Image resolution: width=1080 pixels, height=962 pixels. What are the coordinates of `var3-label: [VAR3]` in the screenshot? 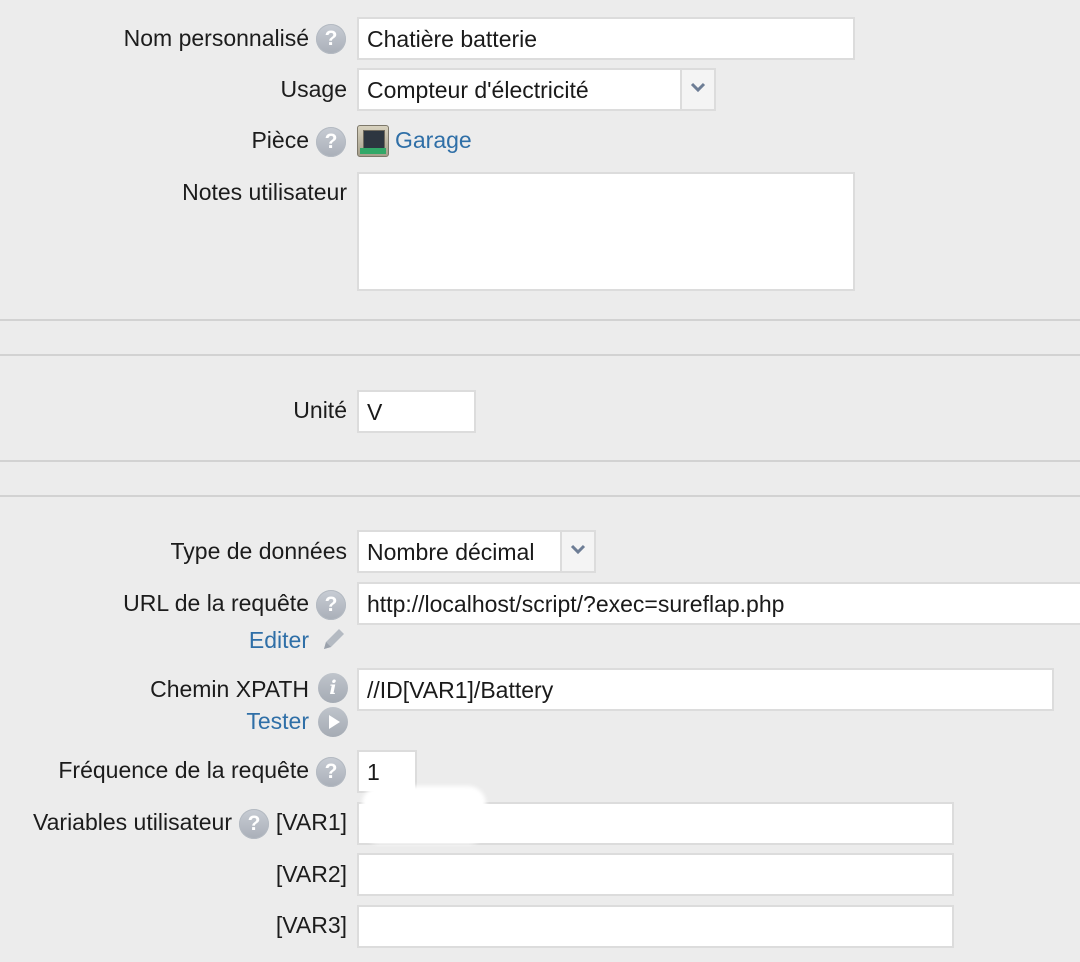 It's located at (311, 925).